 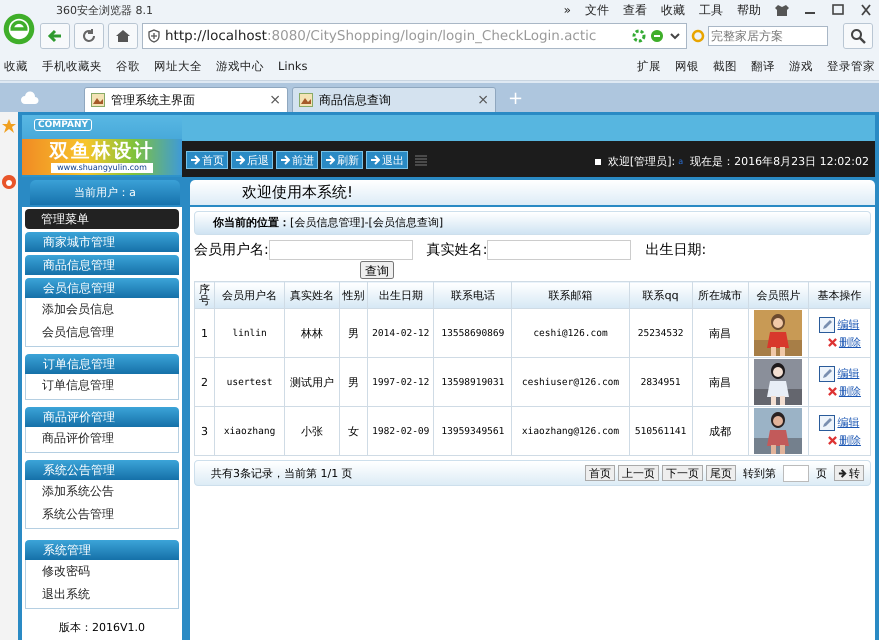 What do you see at coordinates (720, 333) in the screenshot?
I see `table-cell: 南昌` at bounding box center [720, 333].